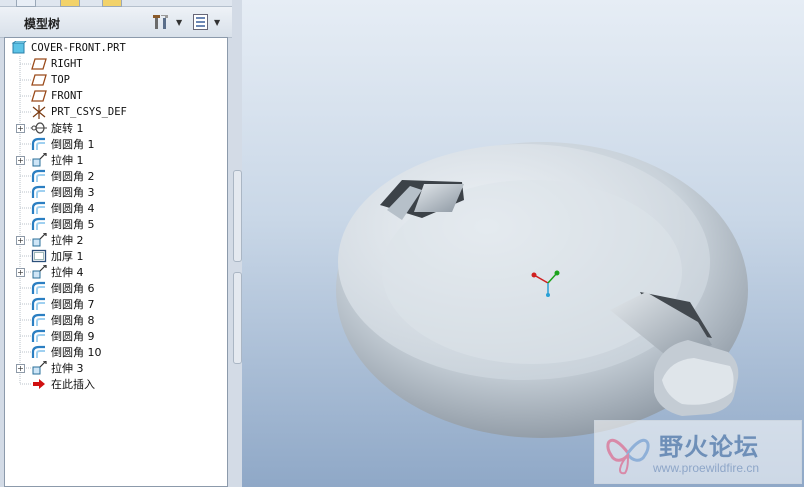 The width and height of the screenshot is (804, 487). I want to click on panel-tab-strip, so click(116, 3).